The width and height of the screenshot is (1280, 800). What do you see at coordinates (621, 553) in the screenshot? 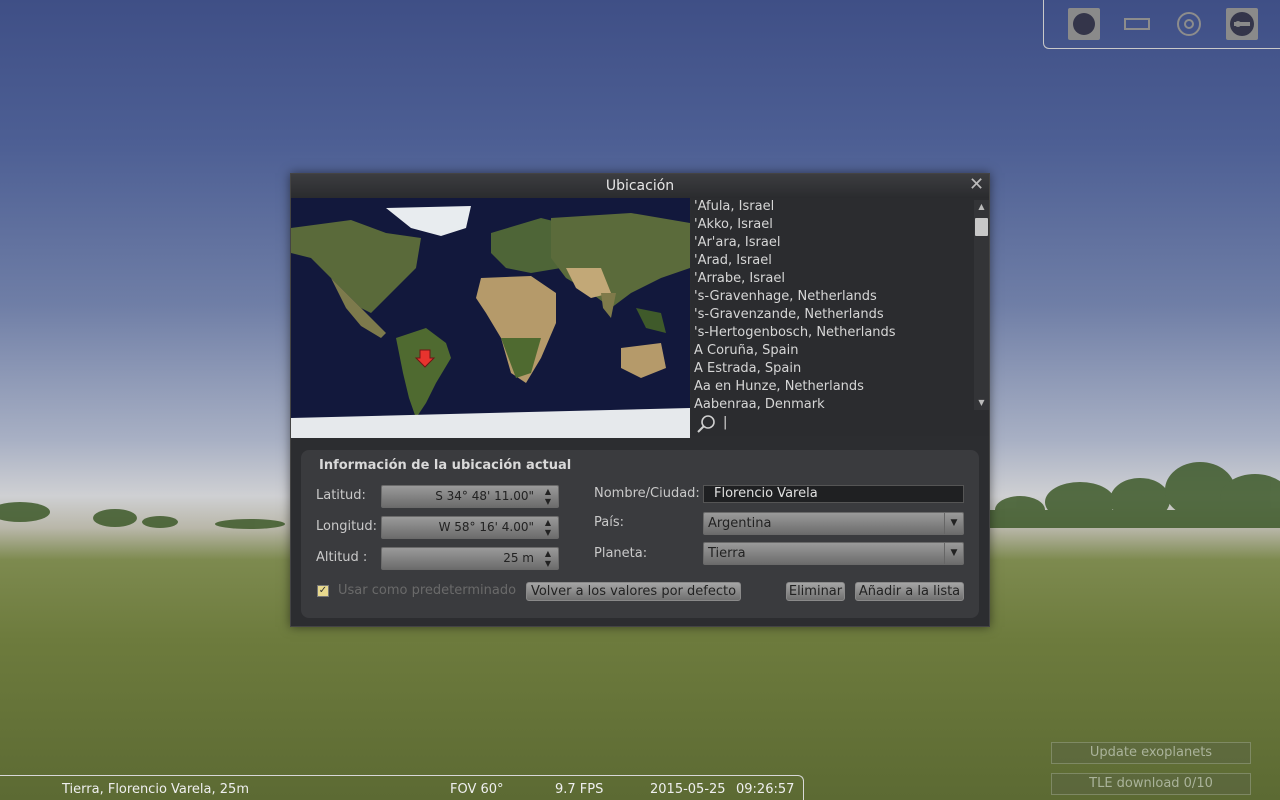
I see `planet-label: Planeta:` at bounding box center [621, 553].